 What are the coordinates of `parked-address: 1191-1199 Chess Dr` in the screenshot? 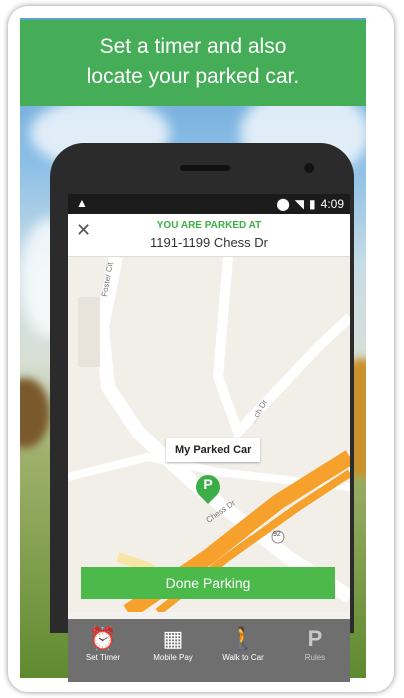 It's located at (209, 242).